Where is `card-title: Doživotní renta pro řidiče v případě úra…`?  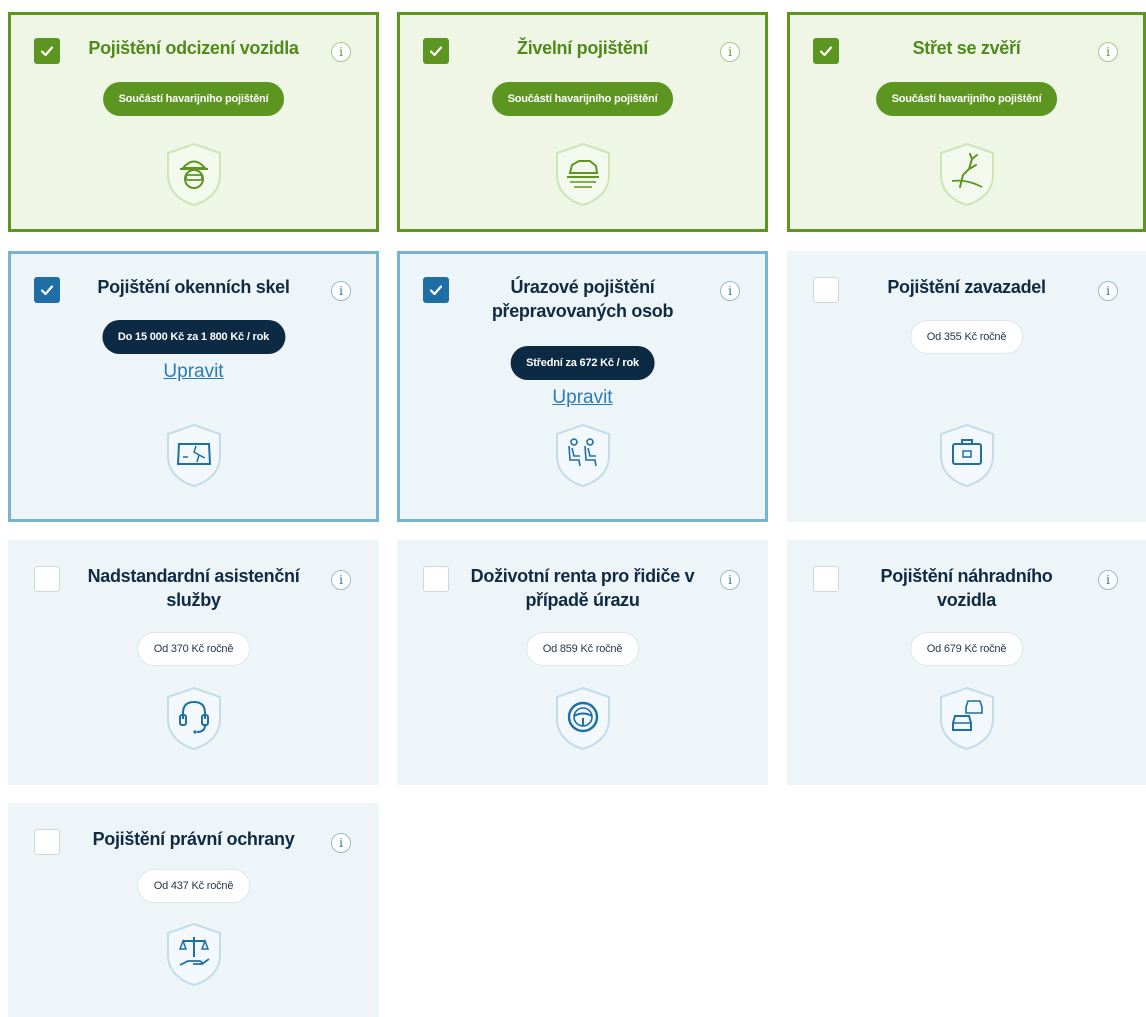
card-title: Doživotní renta pro řidiče v případě úra… is located at coordinates (582, 588).